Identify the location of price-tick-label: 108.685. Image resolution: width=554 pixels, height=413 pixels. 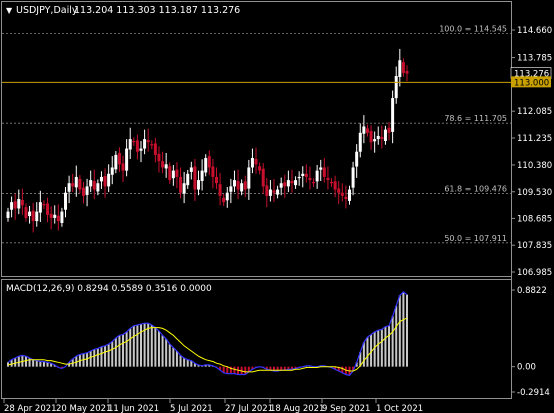
(534, 219).